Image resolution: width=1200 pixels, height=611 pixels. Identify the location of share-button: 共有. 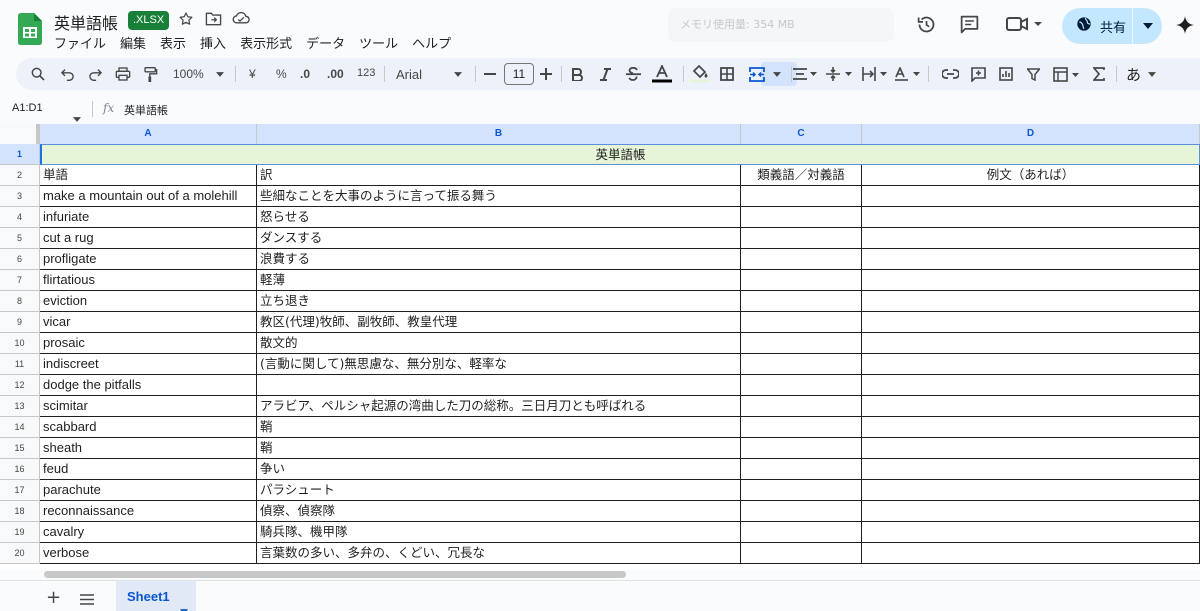
(1112, 26).